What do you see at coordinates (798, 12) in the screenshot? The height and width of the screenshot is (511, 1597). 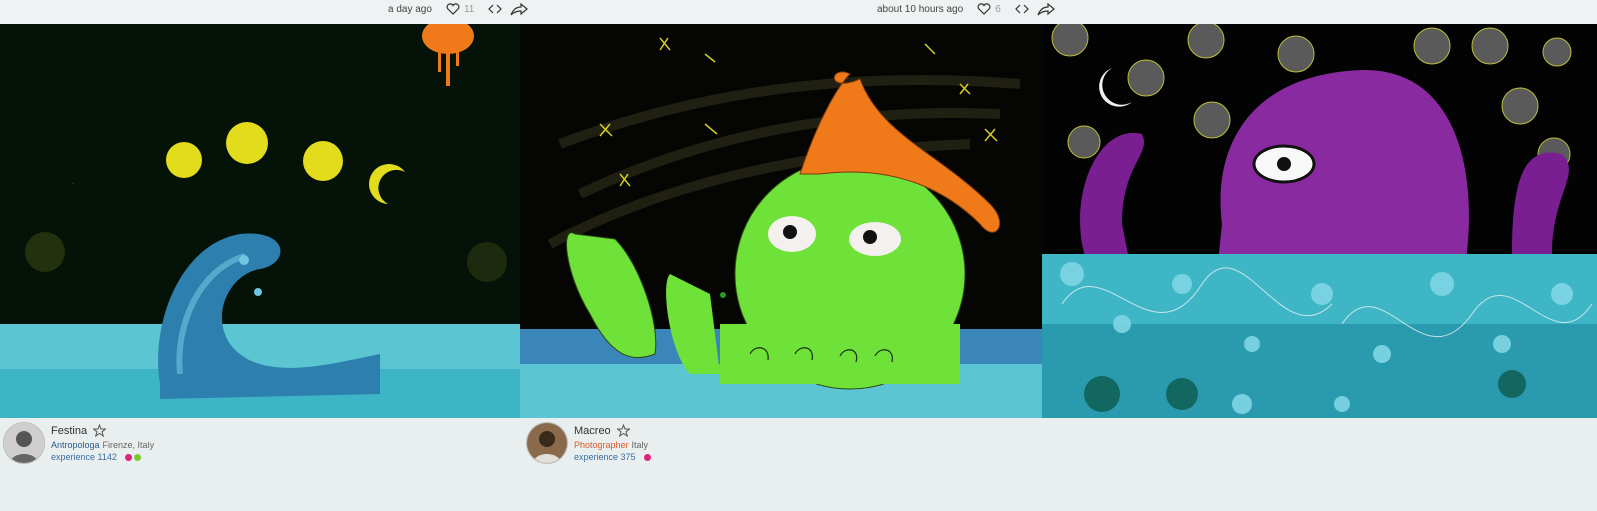 I see `feed-top-bar` at bounding box center [798, 12].